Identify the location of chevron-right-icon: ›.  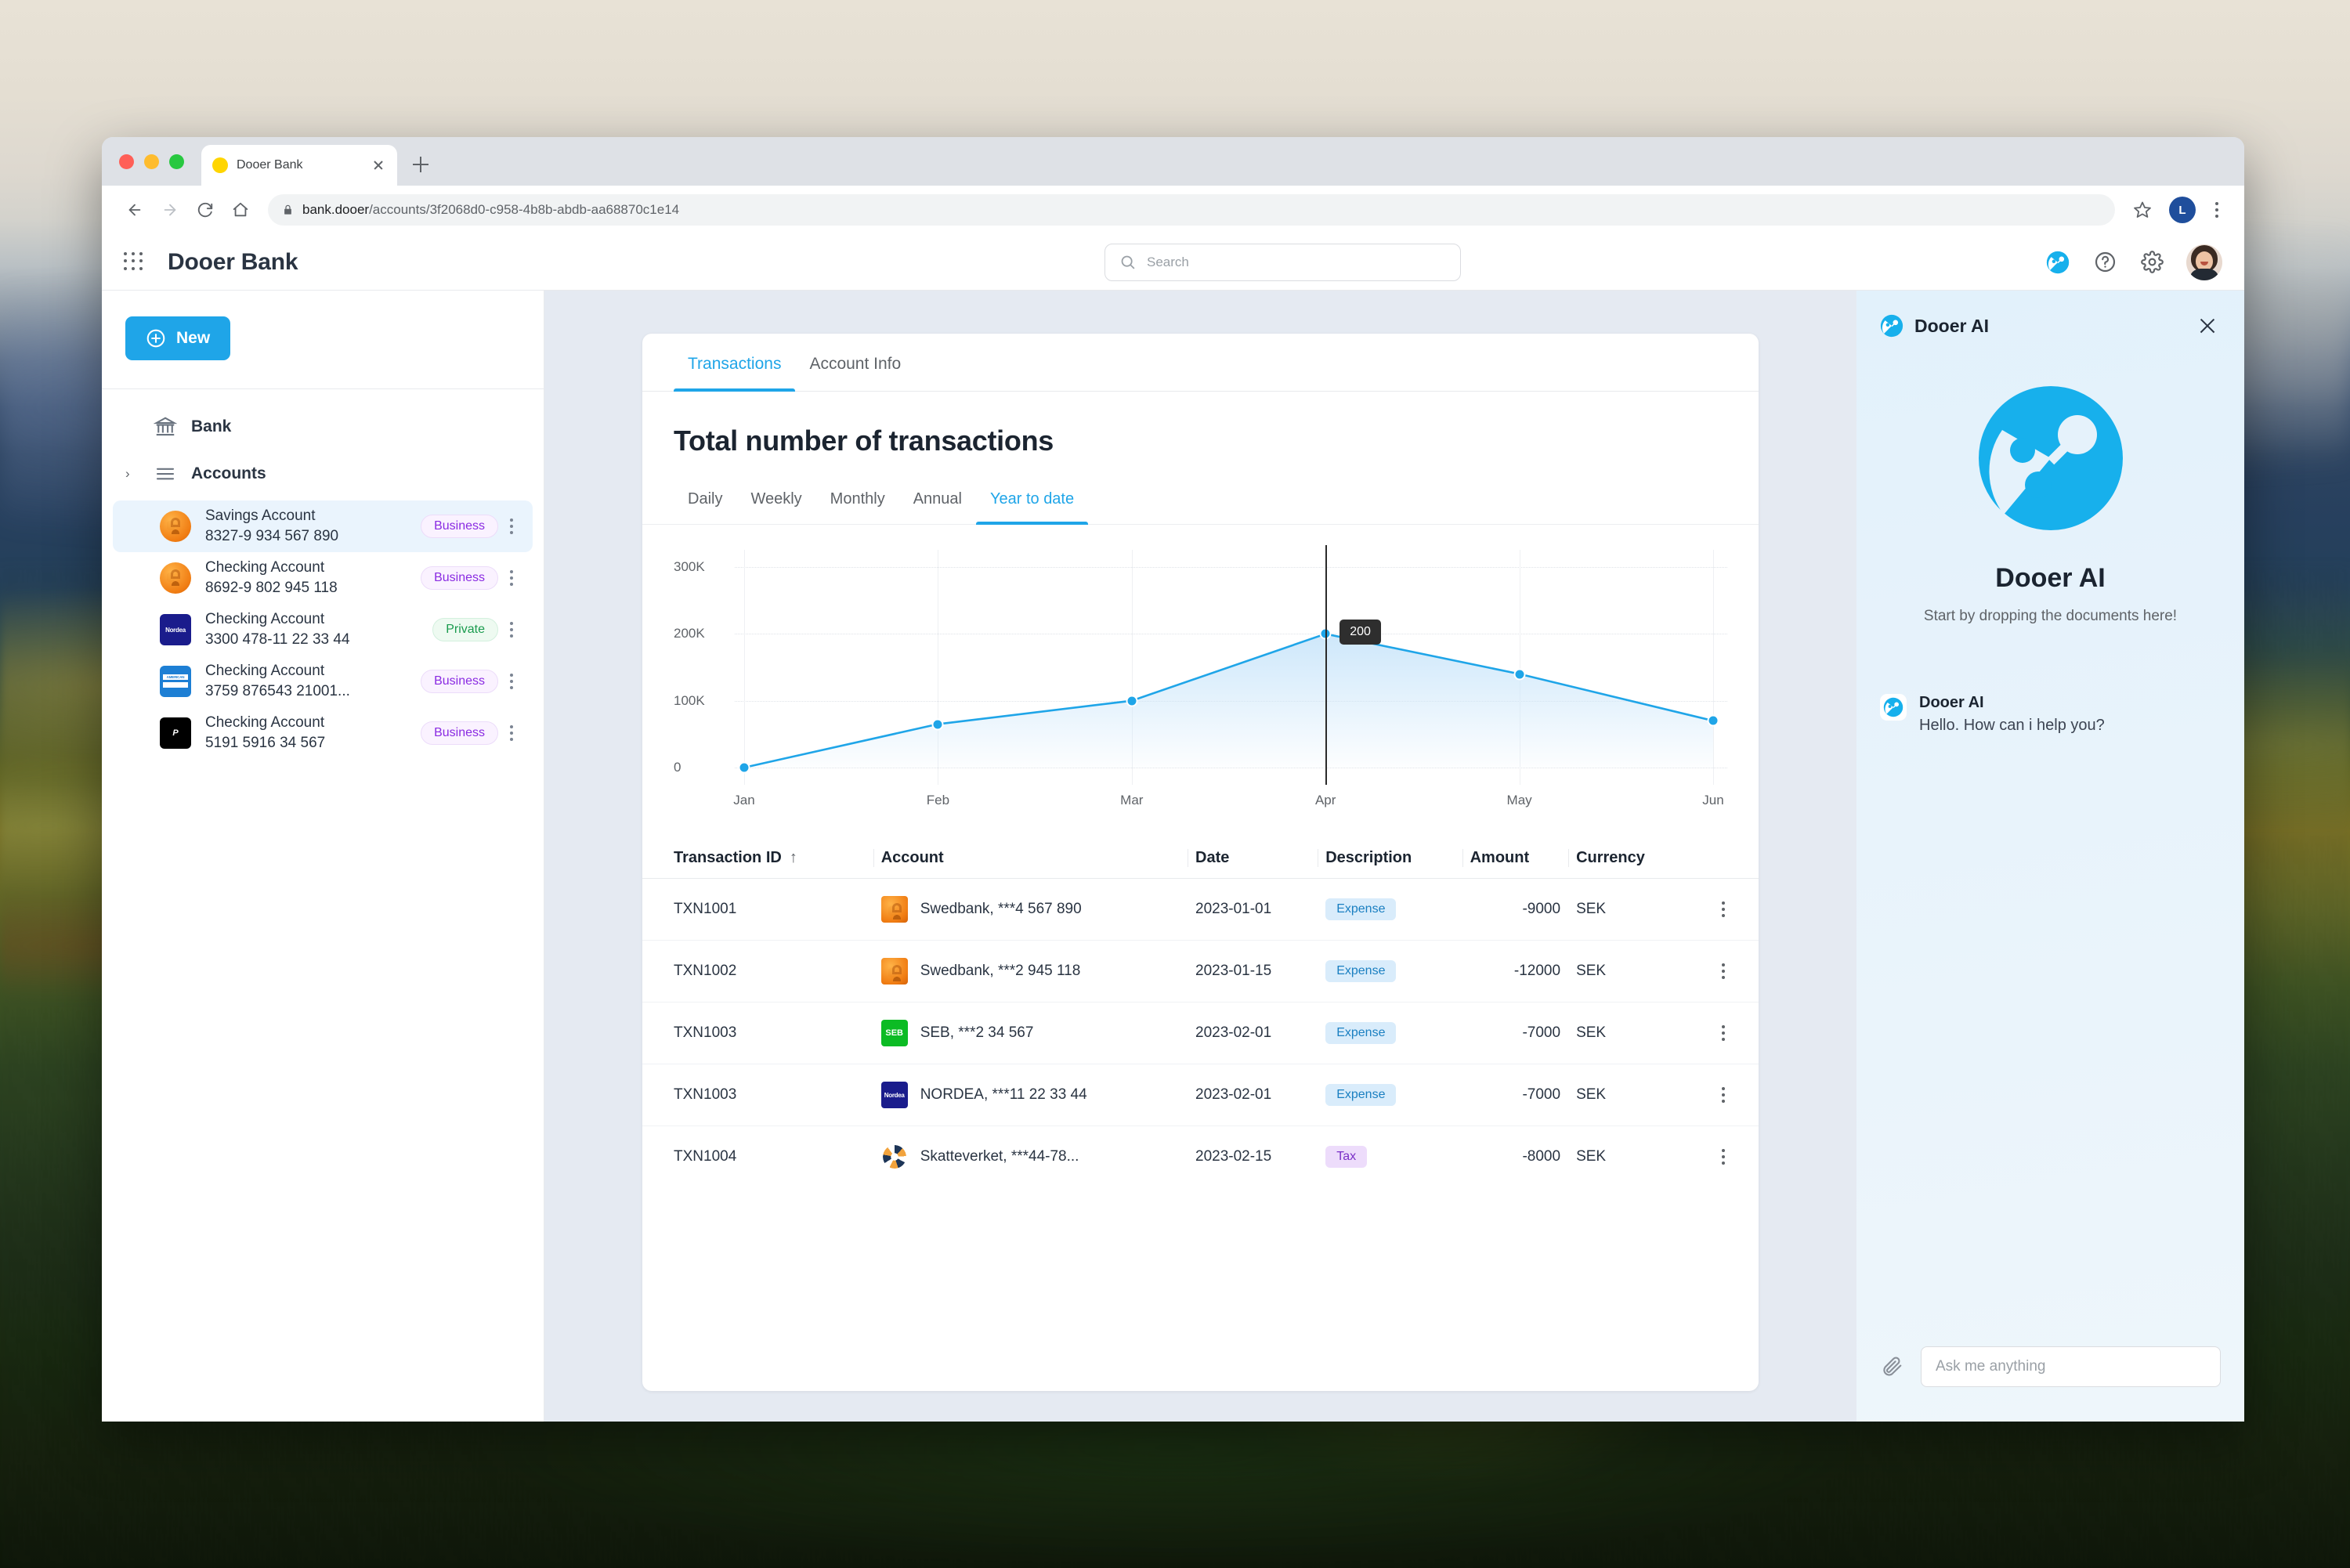
(132, 474).